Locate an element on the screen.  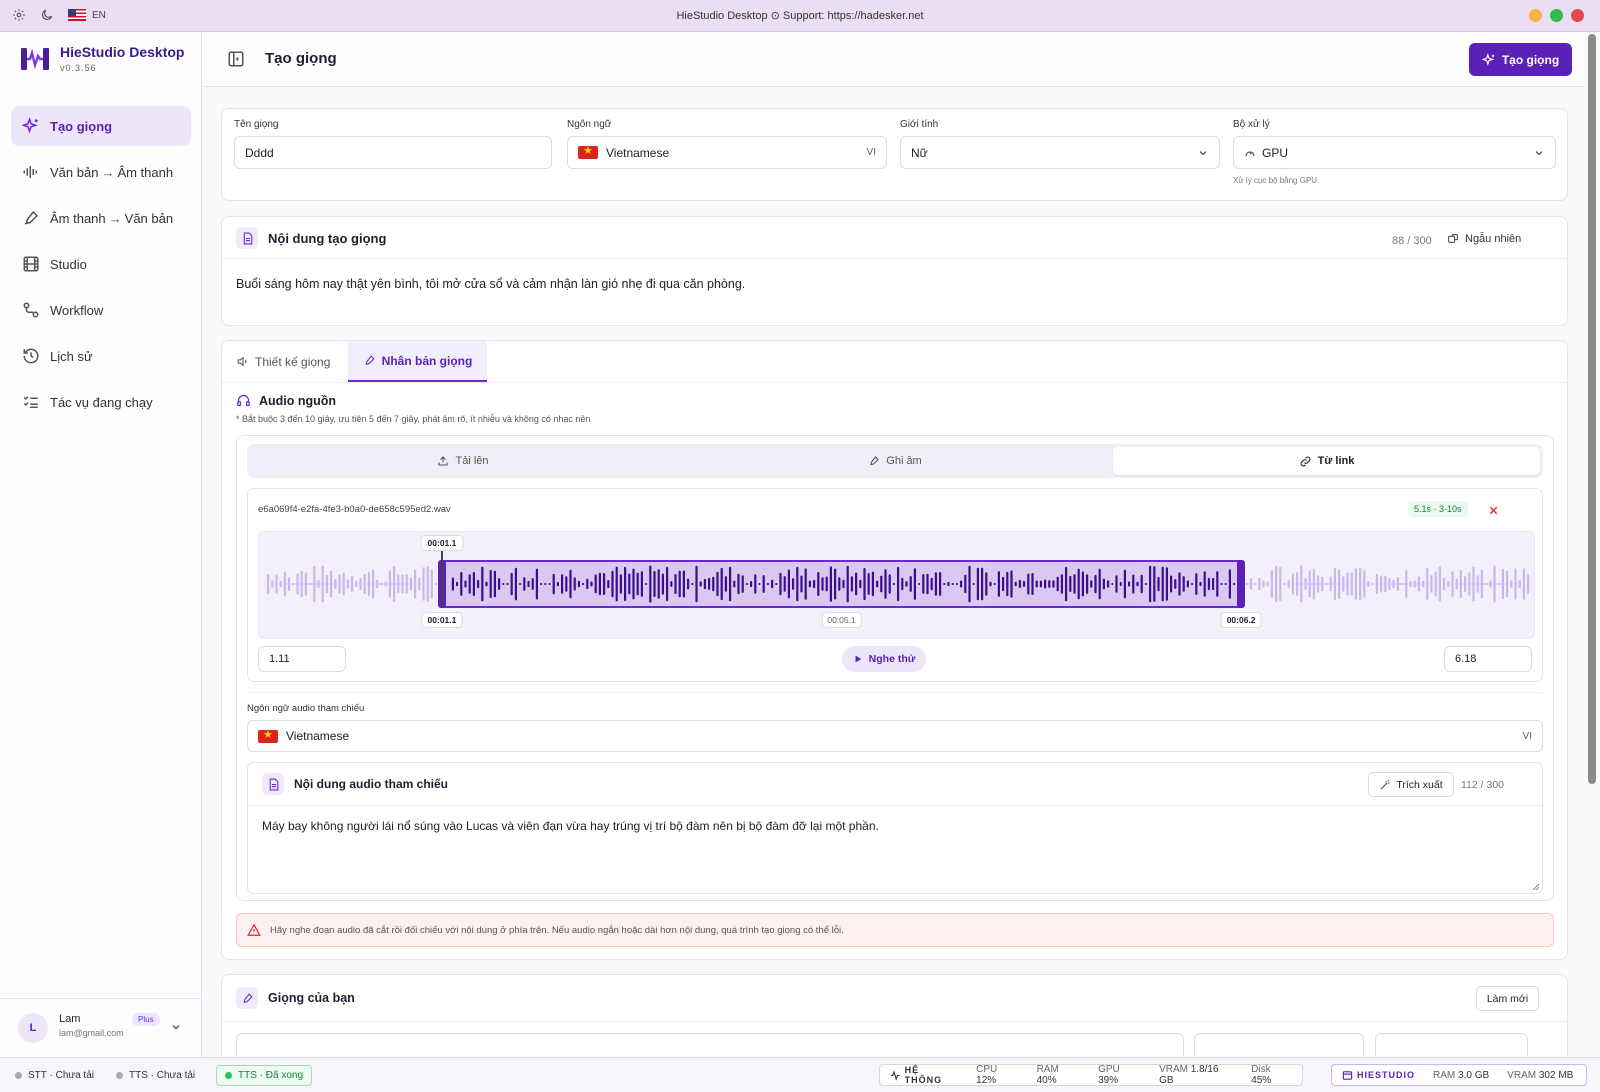
user-profile: L Lam lam@gmail.com Plus is located at coordinates (101, 1027).